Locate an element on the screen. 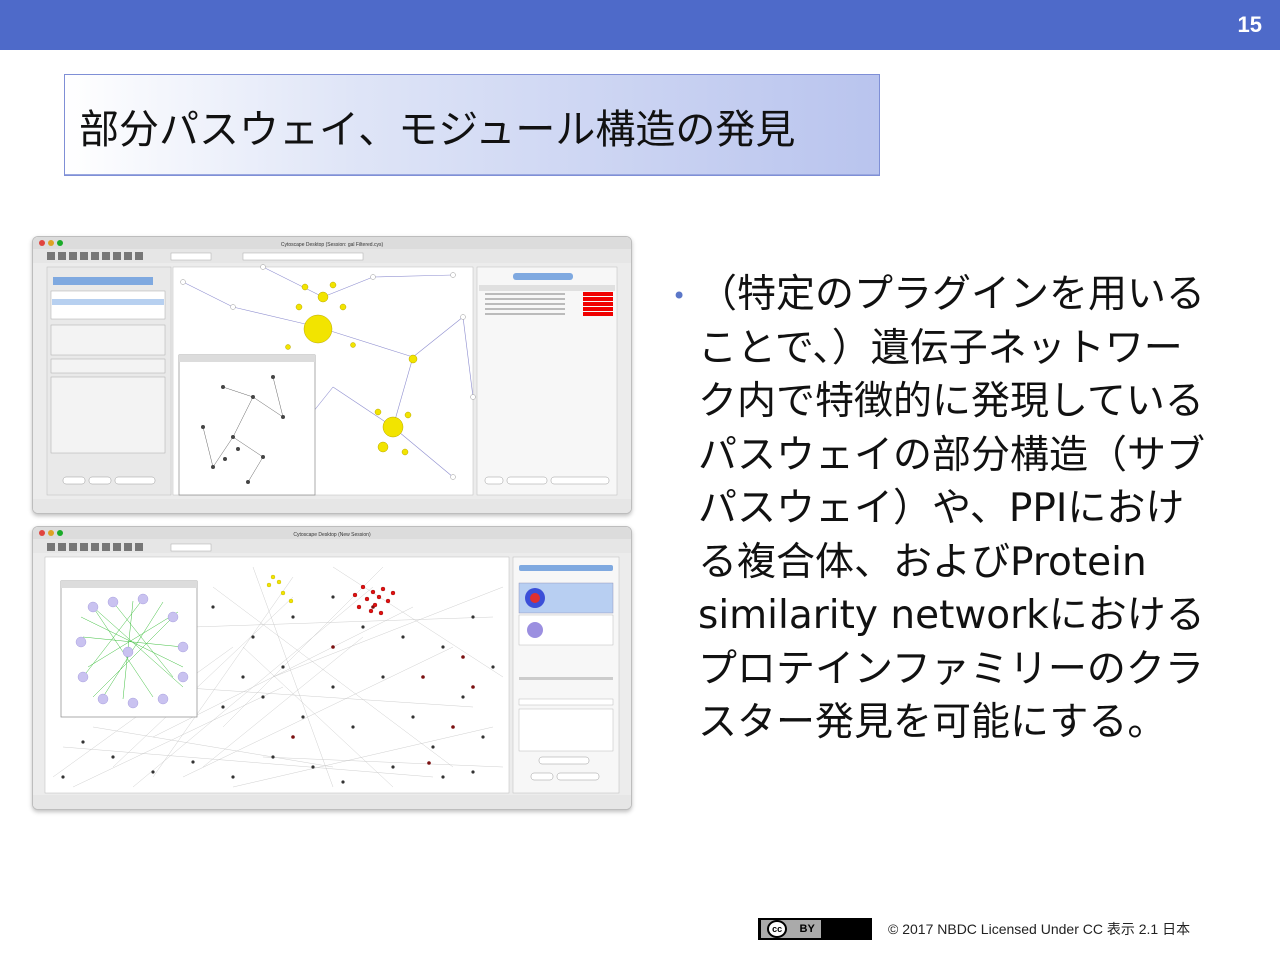  bullet-line: ことで、）遺伝子ネットワー is located at coordinates (940, 348).